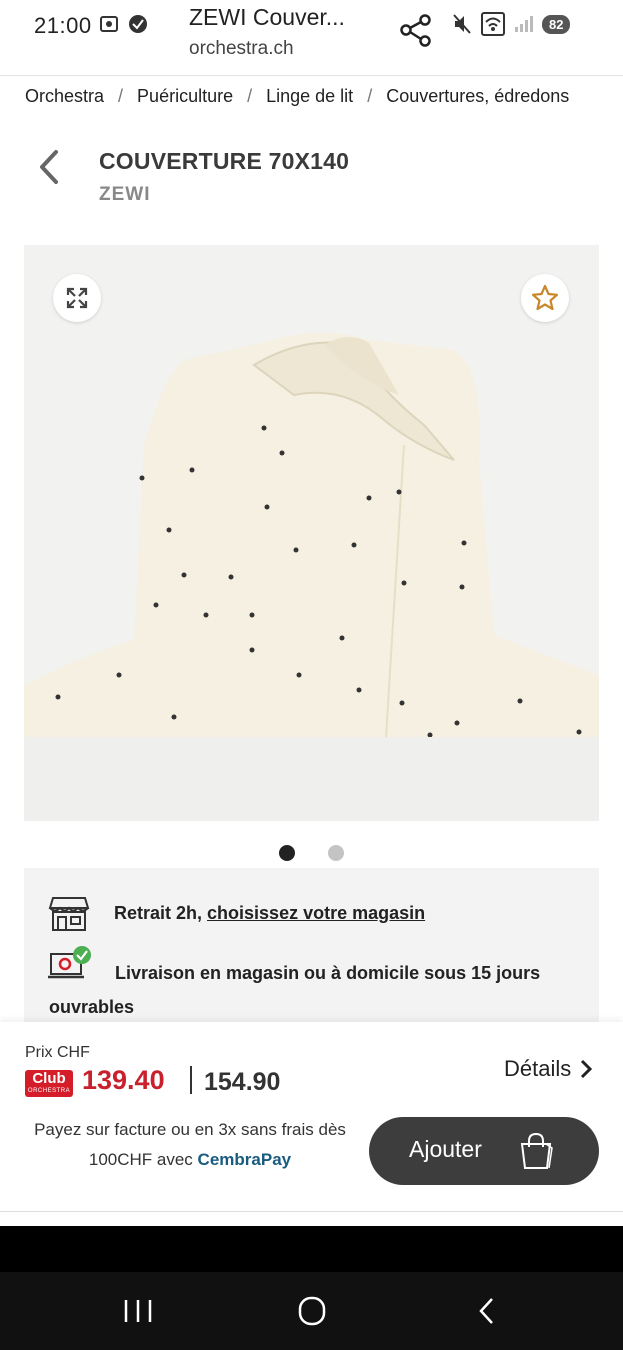  What do you see at coordinates (124, 24) in the screenshot?
I see `status-icons-left` at bounding box center [124, 24].